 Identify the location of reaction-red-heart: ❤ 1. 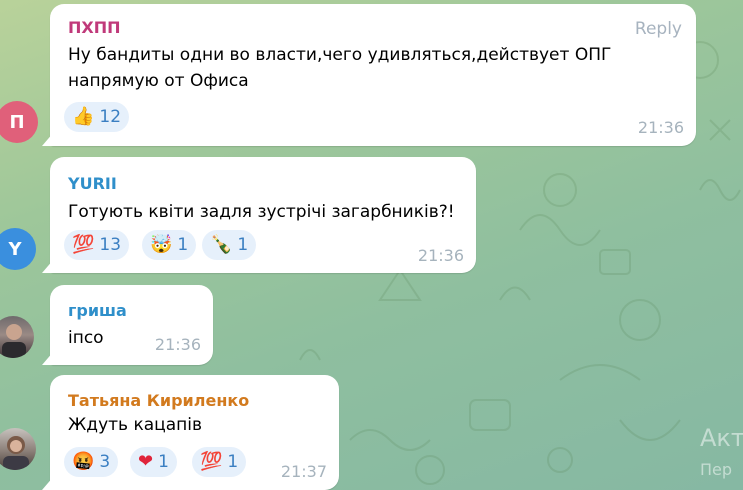
(153, 462).